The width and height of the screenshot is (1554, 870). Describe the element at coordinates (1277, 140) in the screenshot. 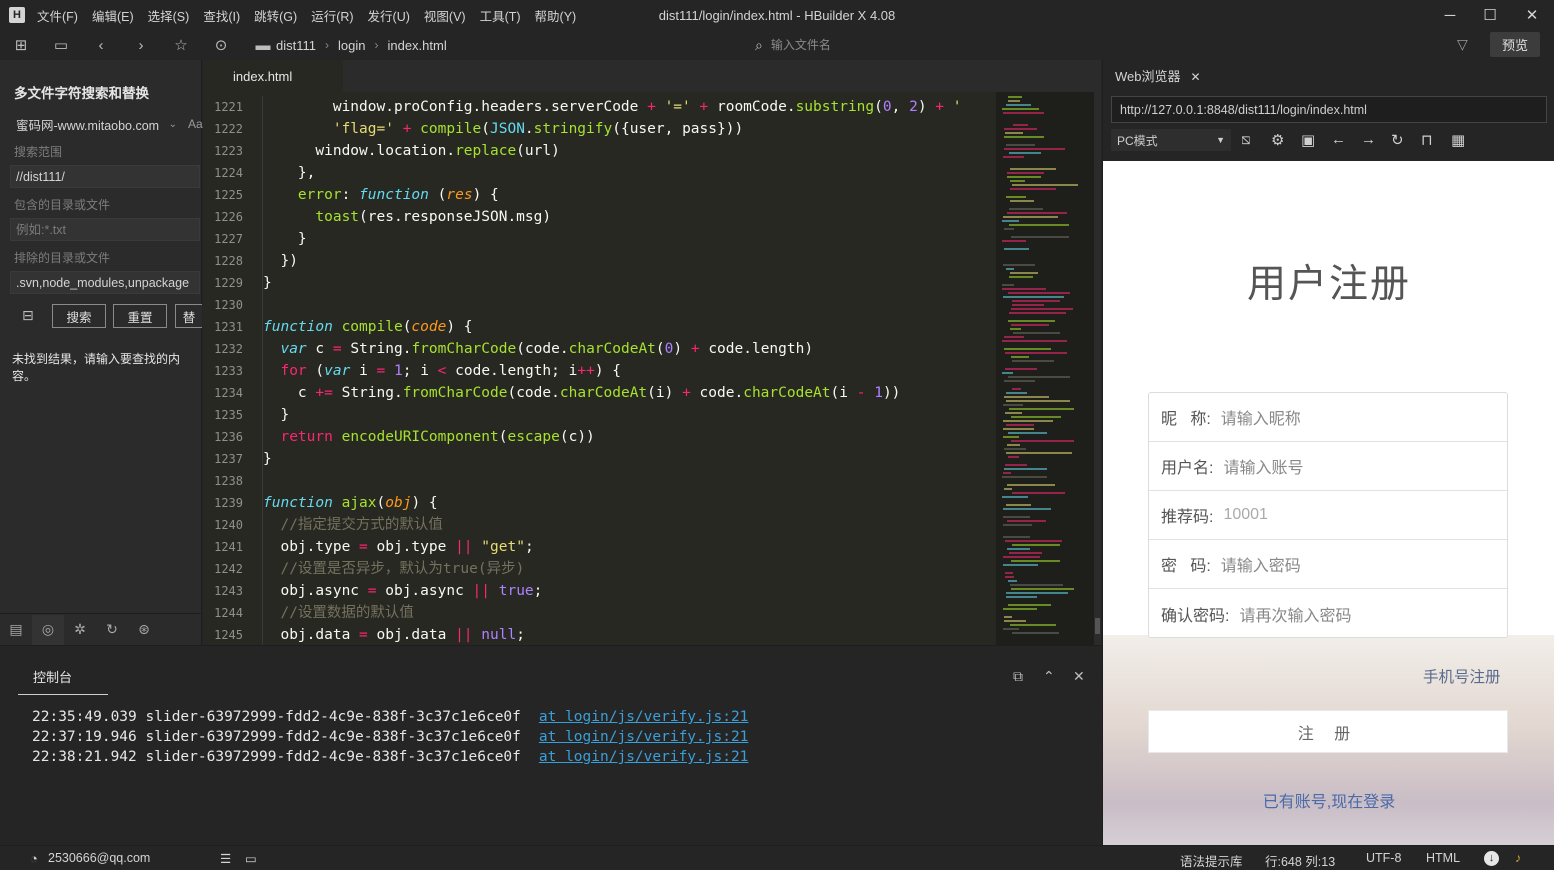

I see `settings-icon: ⚙` at that location.